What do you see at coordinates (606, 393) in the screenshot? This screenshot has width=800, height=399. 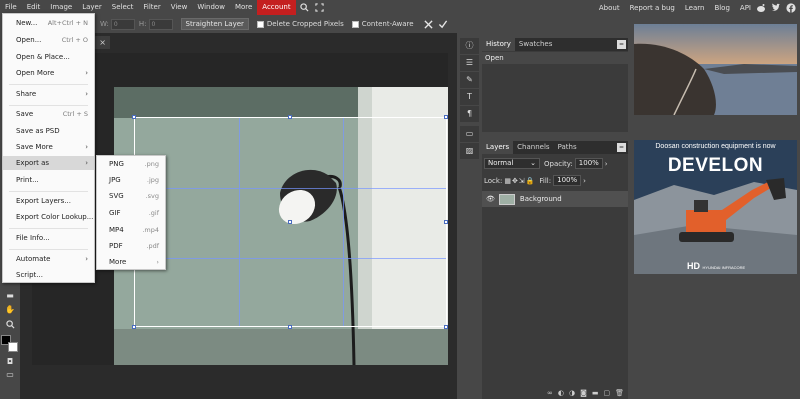 I see `new-layer-icon: ▢` at bounding box center [606, 393].